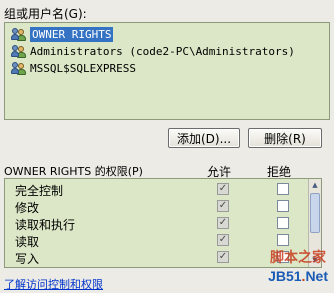 The height and width of the screenshot is (293, 334). I want to click on scroll-up-arrow-icon: ▲, so click(315, 185).